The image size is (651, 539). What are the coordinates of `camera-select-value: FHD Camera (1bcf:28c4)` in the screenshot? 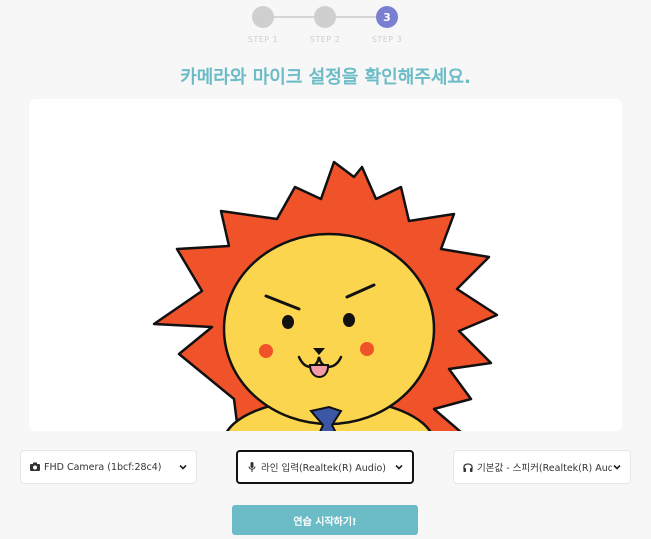 It's located at (103, 467).